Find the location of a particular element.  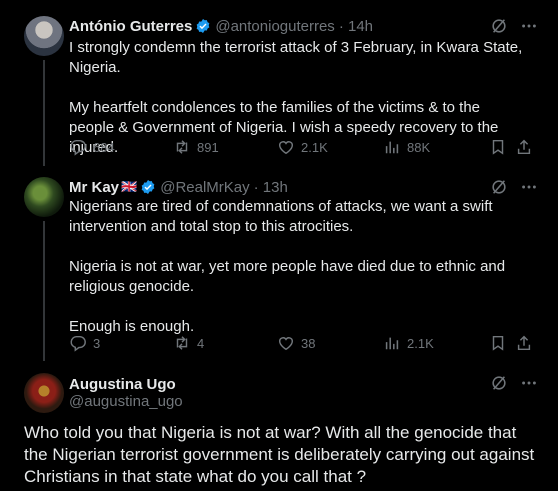

tweet-header: Augustina Ugo is located at coordinates (122, 384).